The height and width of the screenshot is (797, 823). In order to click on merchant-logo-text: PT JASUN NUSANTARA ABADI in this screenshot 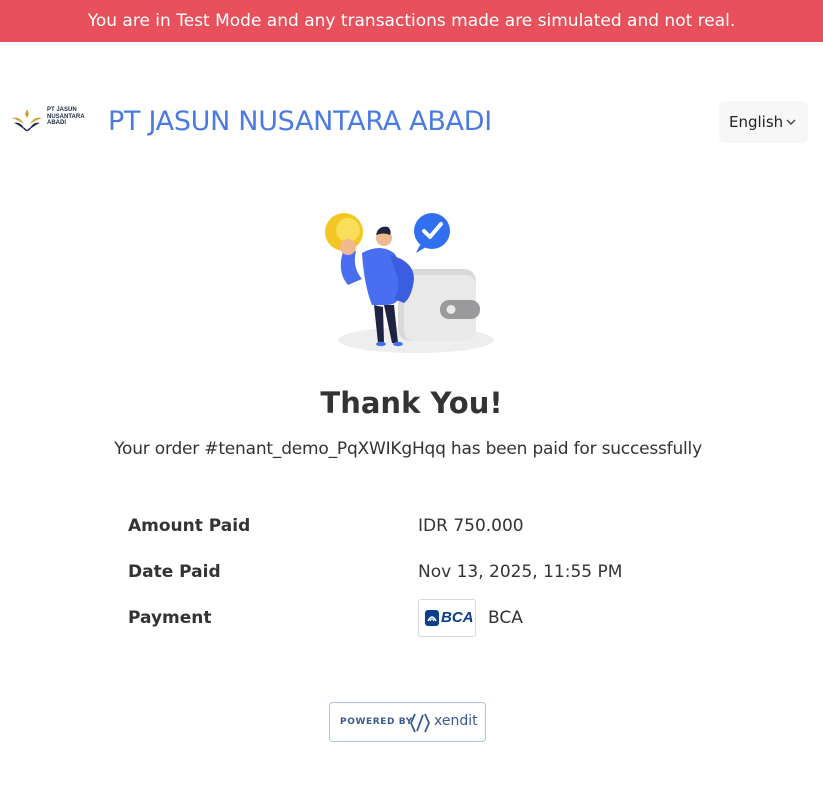, I will do `click(66, 116)`.